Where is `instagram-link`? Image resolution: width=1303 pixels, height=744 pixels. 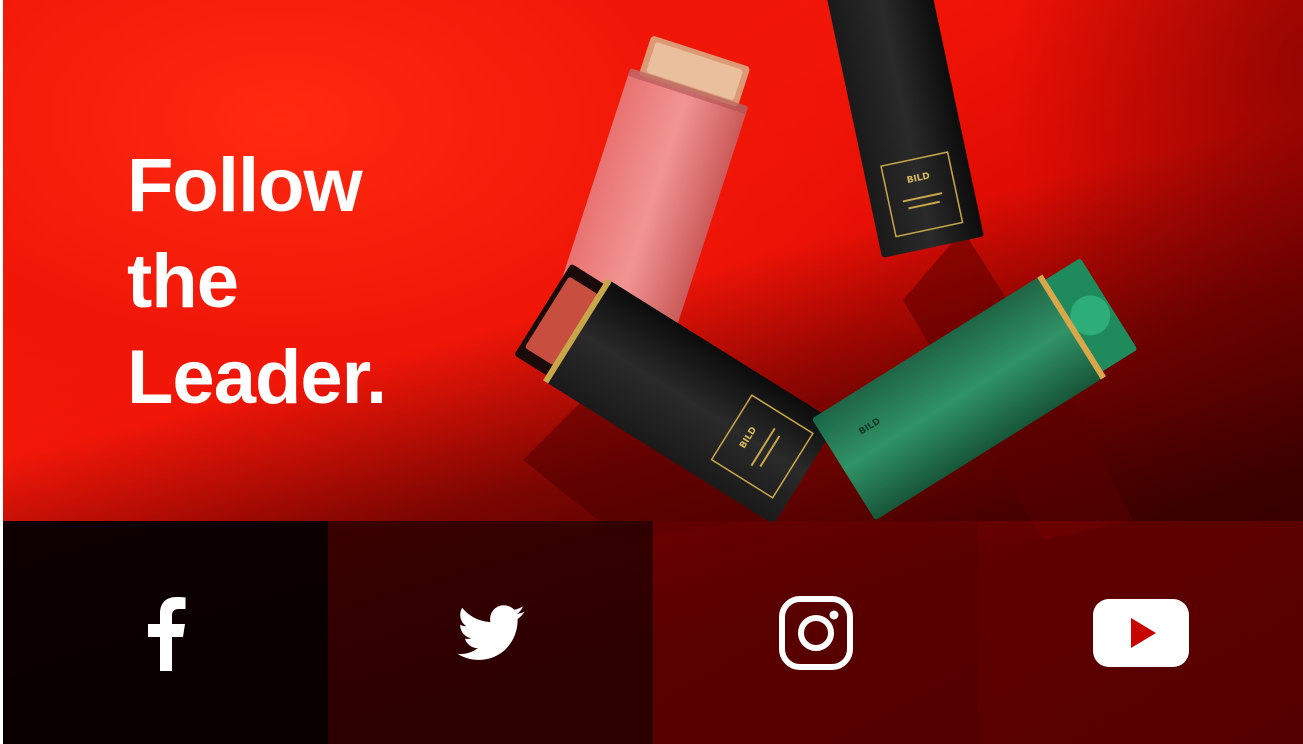
instagram-link is located at coordinates (815, 632).